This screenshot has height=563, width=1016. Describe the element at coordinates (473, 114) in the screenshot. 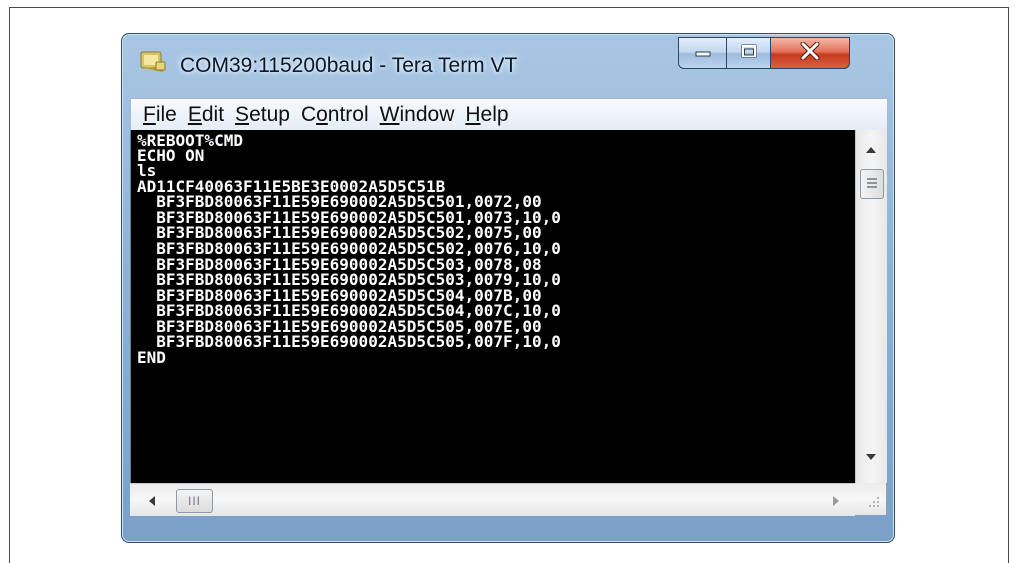

I see `menu-help-mnemonic: H` at that location.